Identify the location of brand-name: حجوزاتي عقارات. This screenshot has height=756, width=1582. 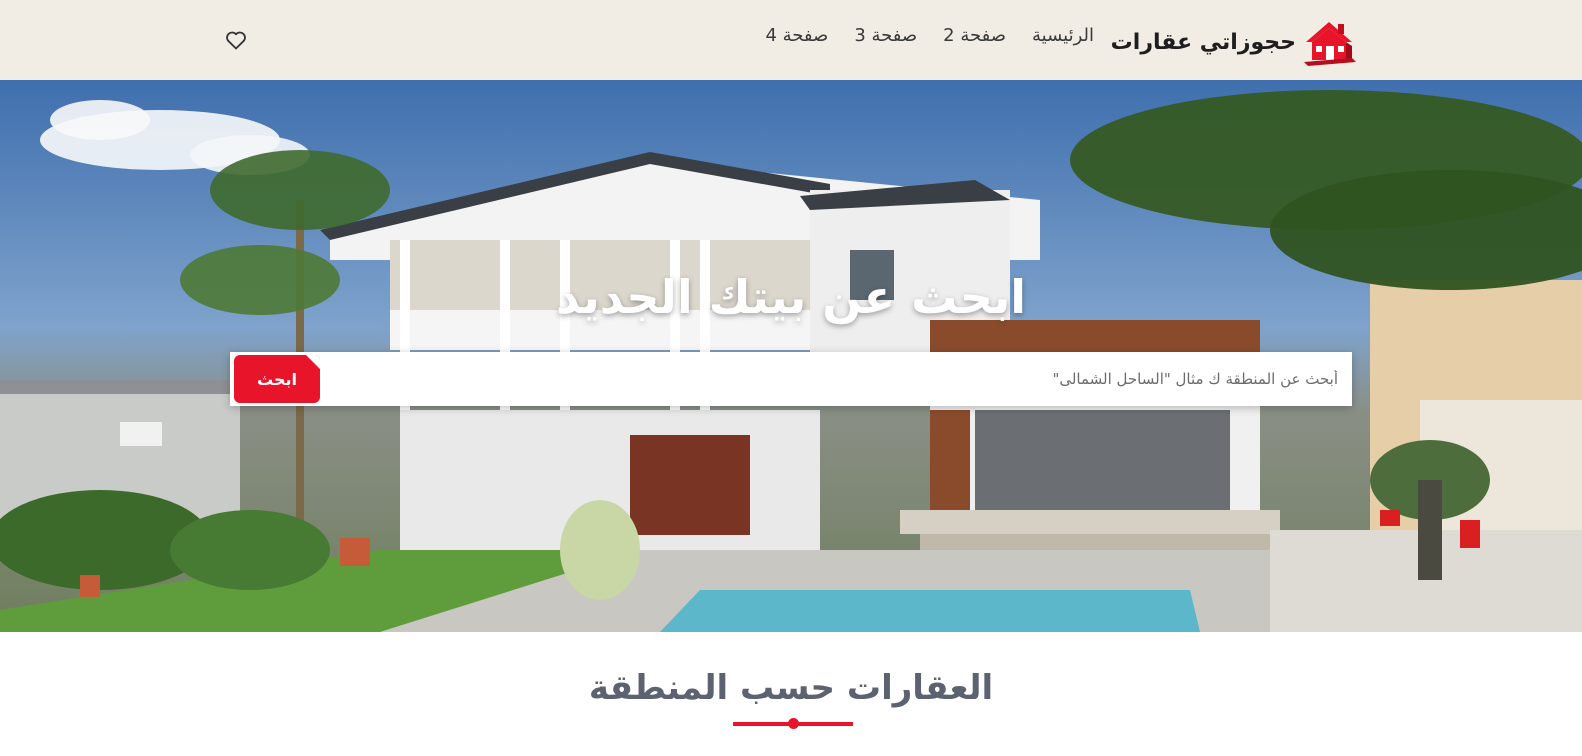
(1203, 42).